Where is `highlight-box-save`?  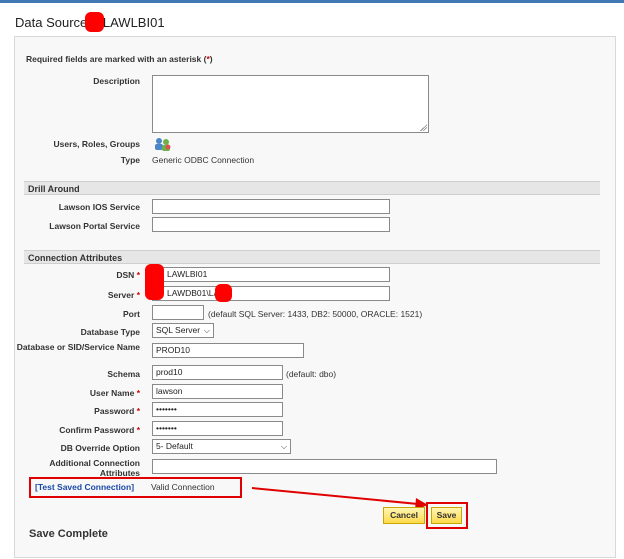
highlight-box-save is located at coordinates (447, 515).